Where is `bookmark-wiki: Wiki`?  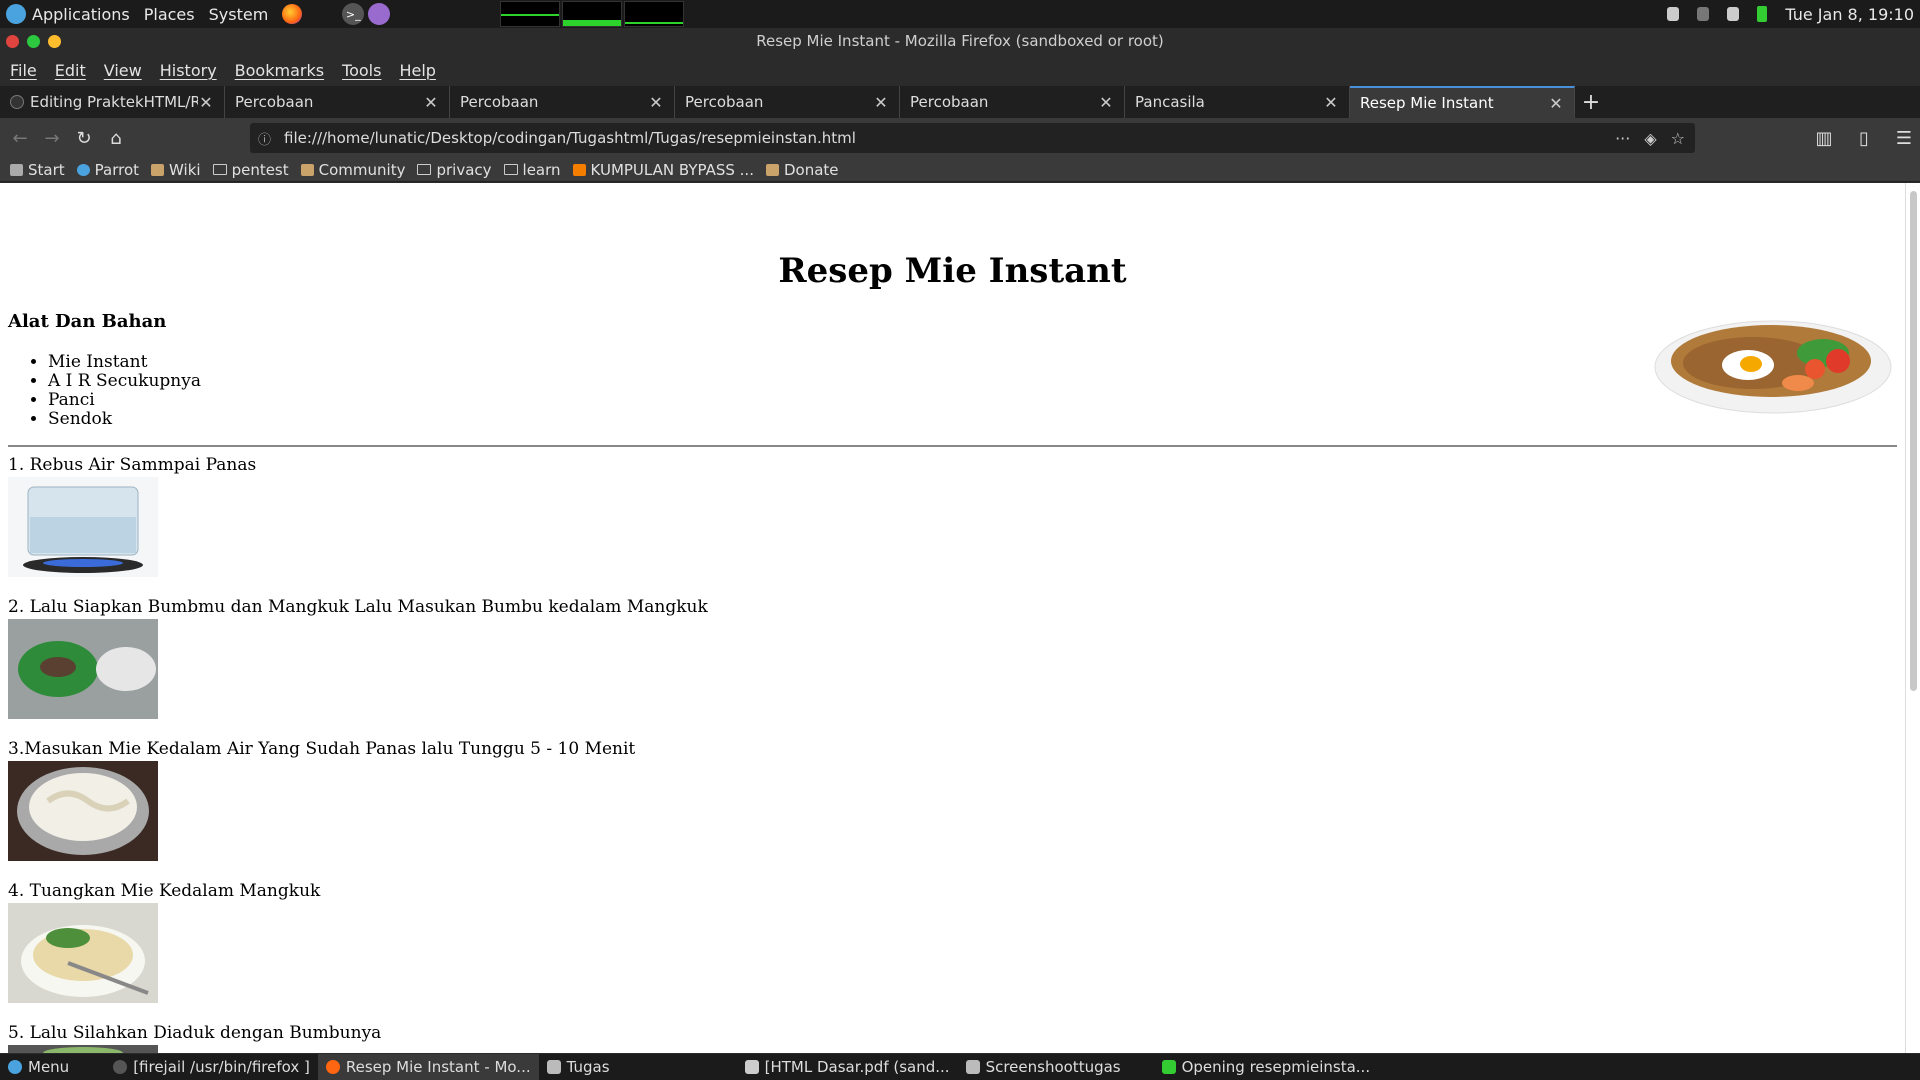 bookmark-wiki: Wiki is located at coordinates (176, 170).